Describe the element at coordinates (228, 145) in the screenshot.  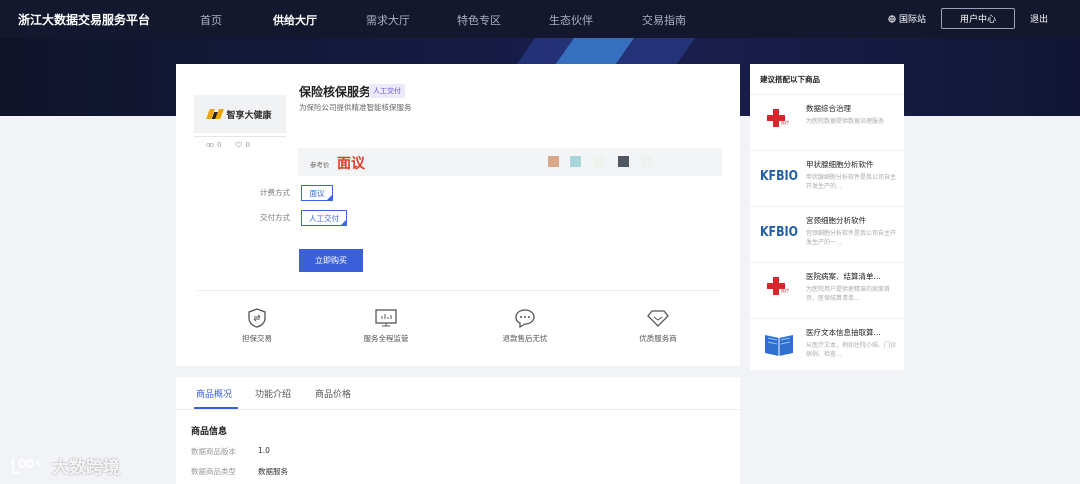
I see `product-stats: 0 0` at that location.